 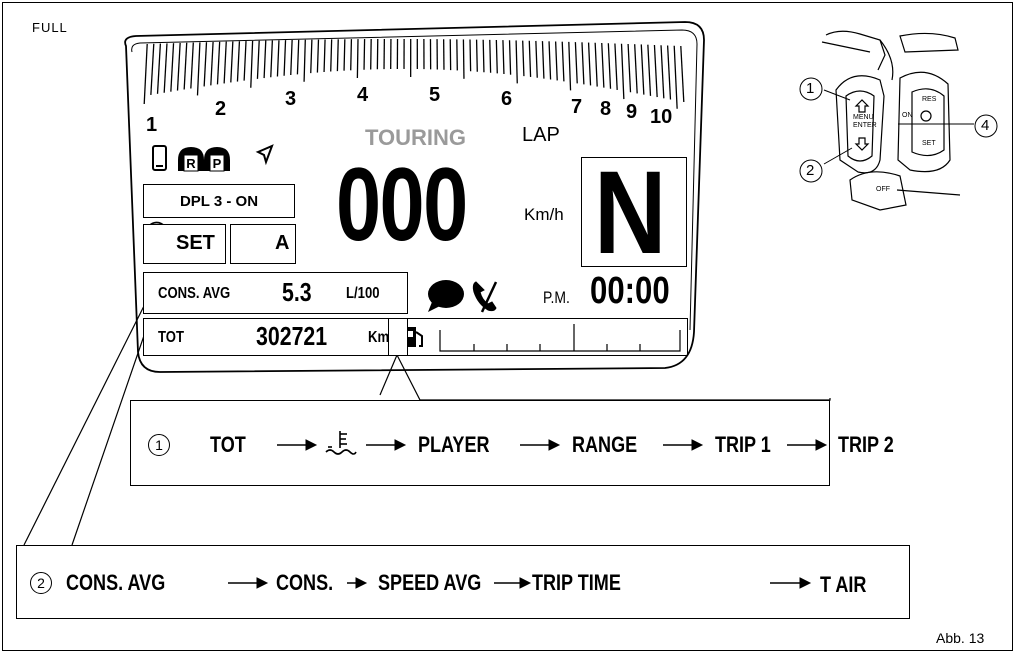 I want to click on cons-avg-value: 5.3, so click(x=297, y=292).